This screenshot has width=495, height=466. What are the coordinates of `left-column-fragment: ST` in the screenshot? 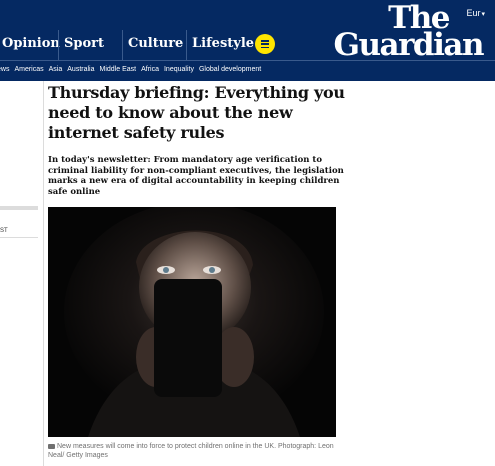 It's located at (4, 231).